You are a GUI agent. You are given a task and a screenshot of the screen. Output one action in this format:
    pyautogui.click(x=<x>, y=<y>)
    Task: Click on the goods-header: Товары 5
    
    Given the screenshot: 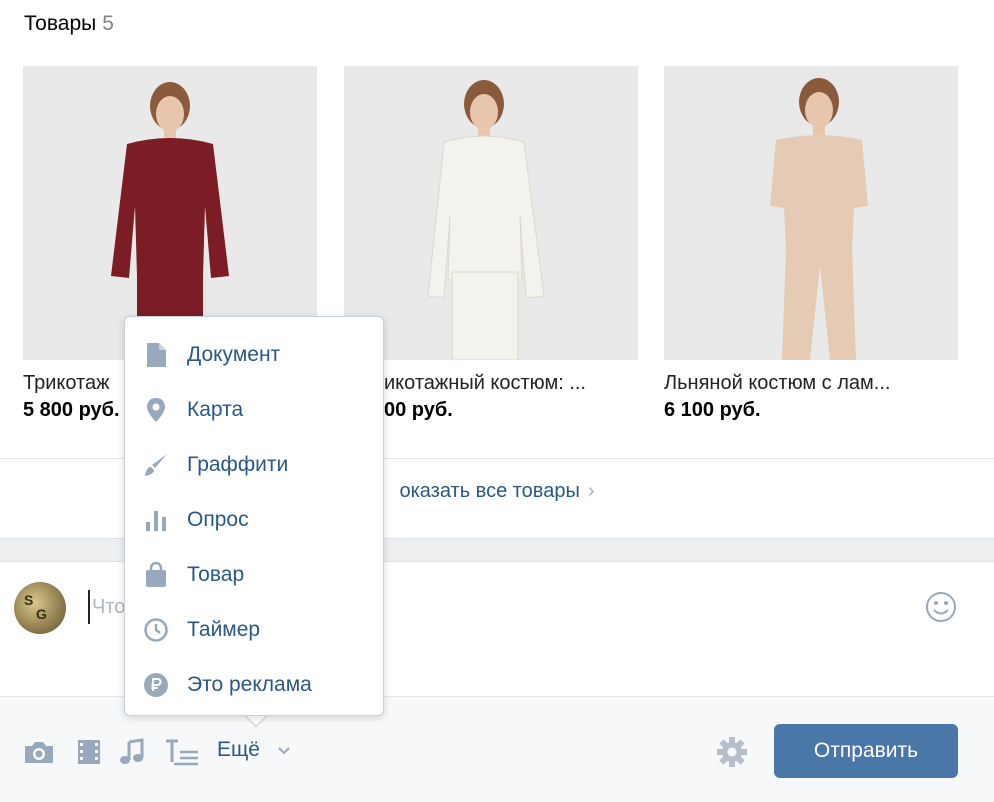 What is the action you would take?
    pyautogui.click(x=69, y=24)
    